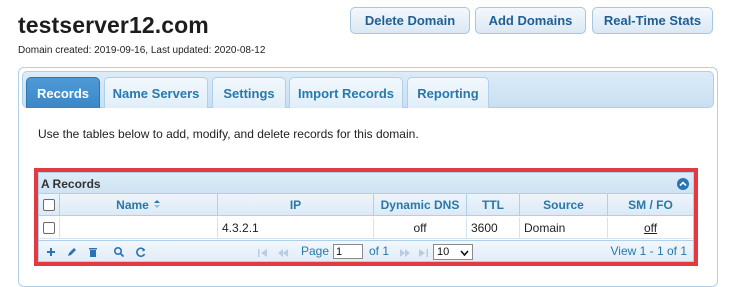  What do you see at coordinates (448, 92) in the screenshot?
I see `tab-reporting: Reporting` at bounding box center [448, 92].